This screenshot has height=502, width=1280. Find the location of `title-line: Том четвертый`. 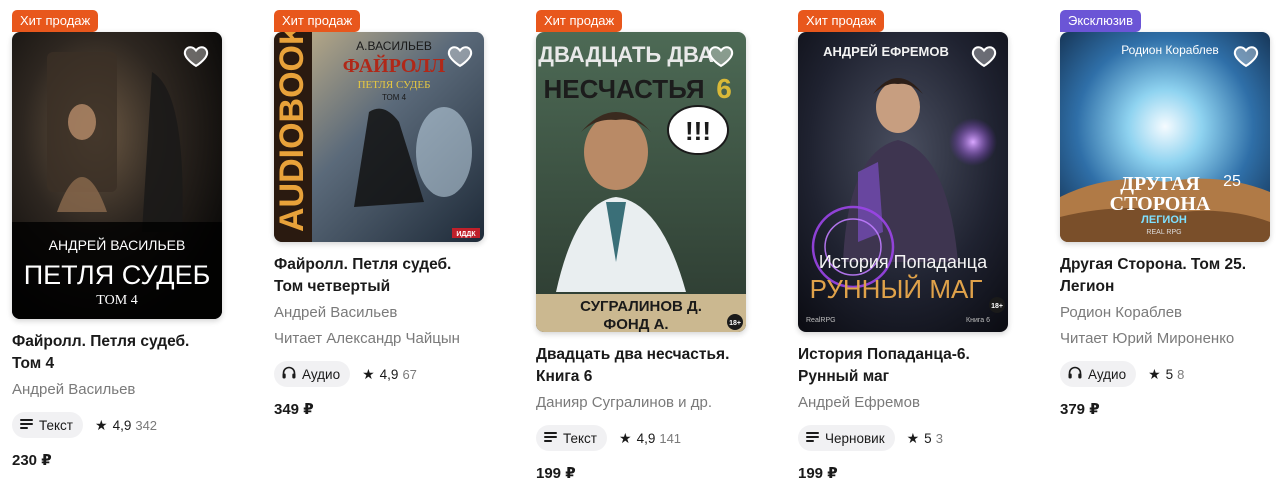

title-line: Том четвертый is located at coordinates (332, 286).